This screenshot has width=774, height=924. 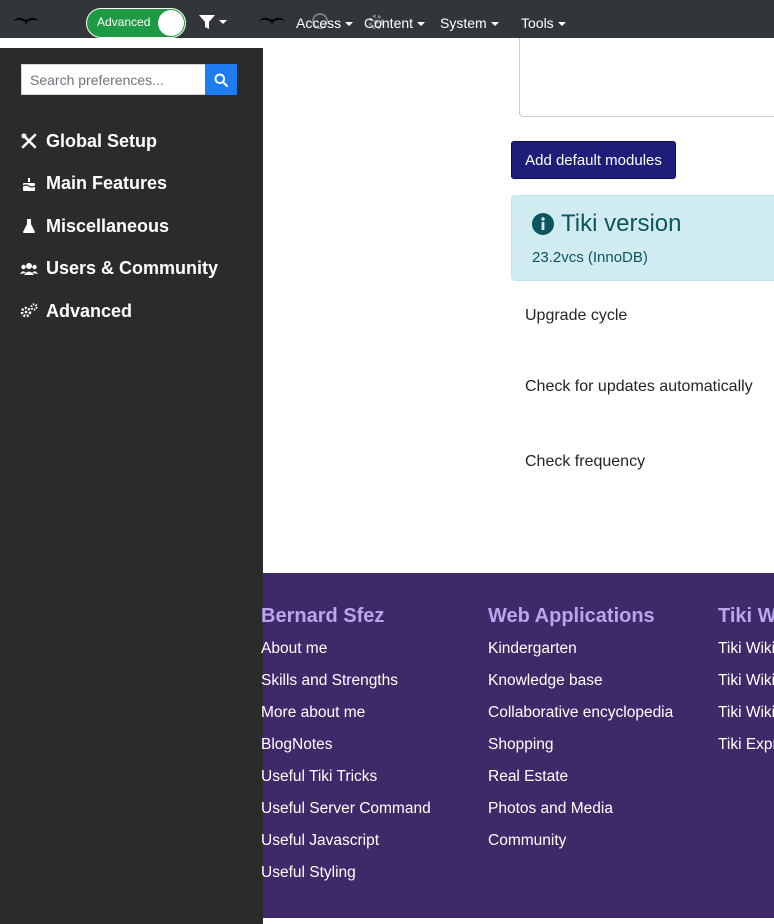 What do you see at coordinates (646, 77) in the screenshot?
I see `modules-textarea` at bounding box center [646, 77].